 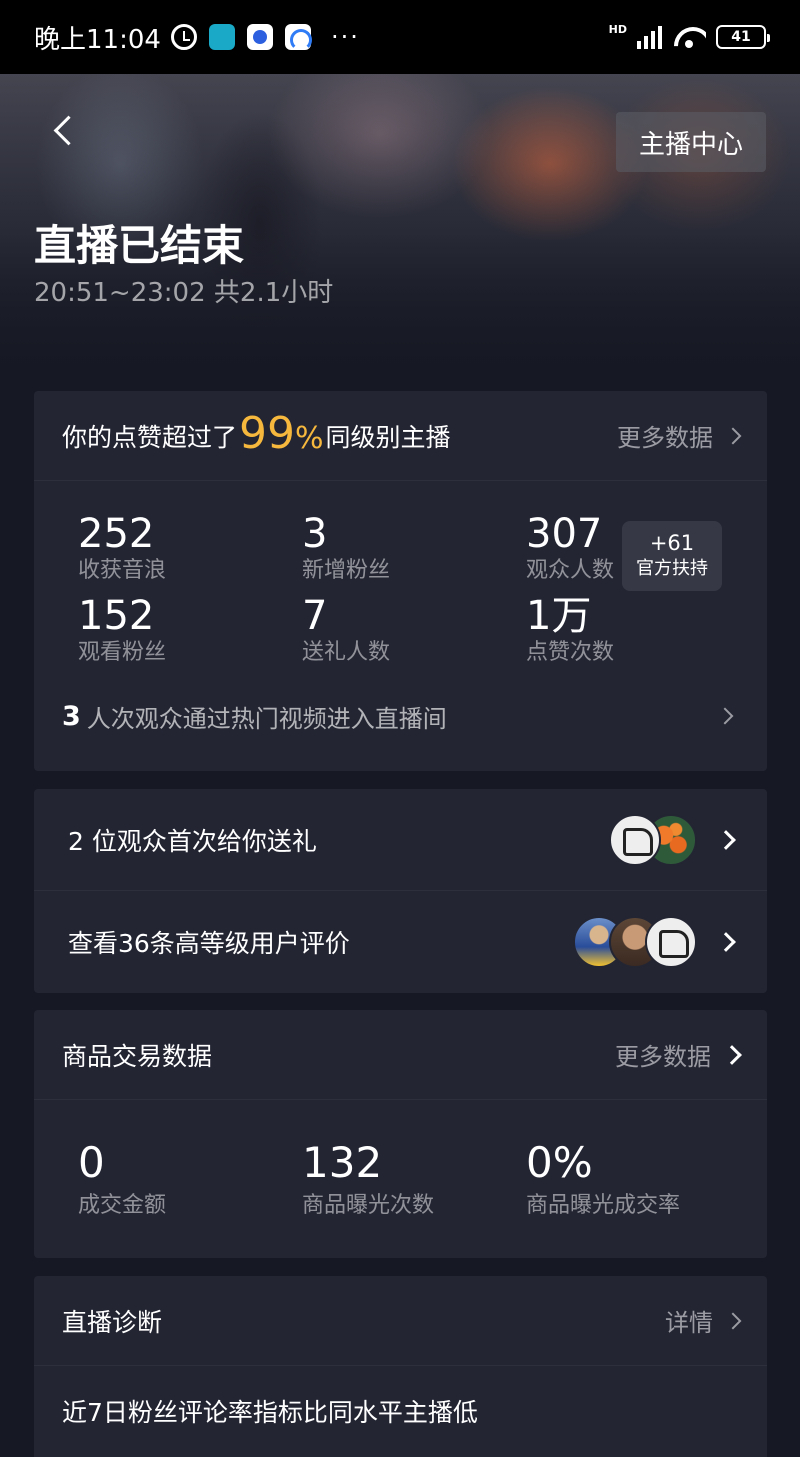 What do you see at coordinates (414, 1179) in the screenshot?
I see `stat-product-exposure: 132 商品曝光次数` at bounding box center [414, 1179].